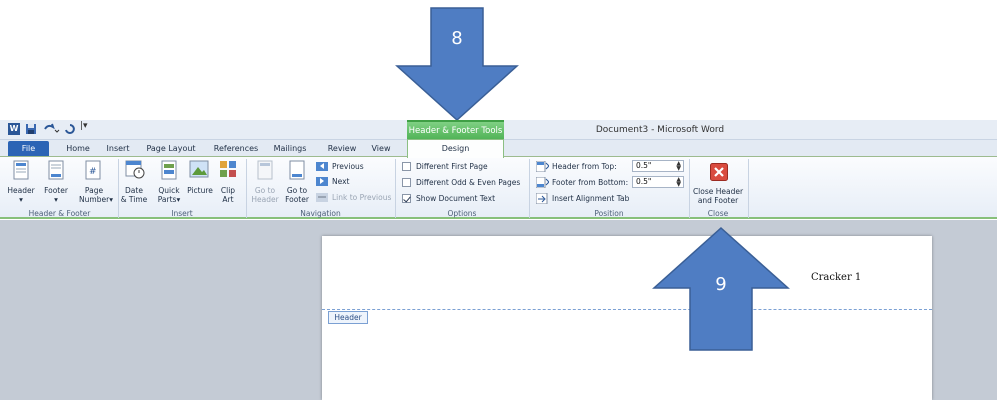 The height and width of the screenshot is (400, 997). Describe the element at coordinates (228, 199) in the screenshot. I see `clip-art-label-2: Art` at that location.